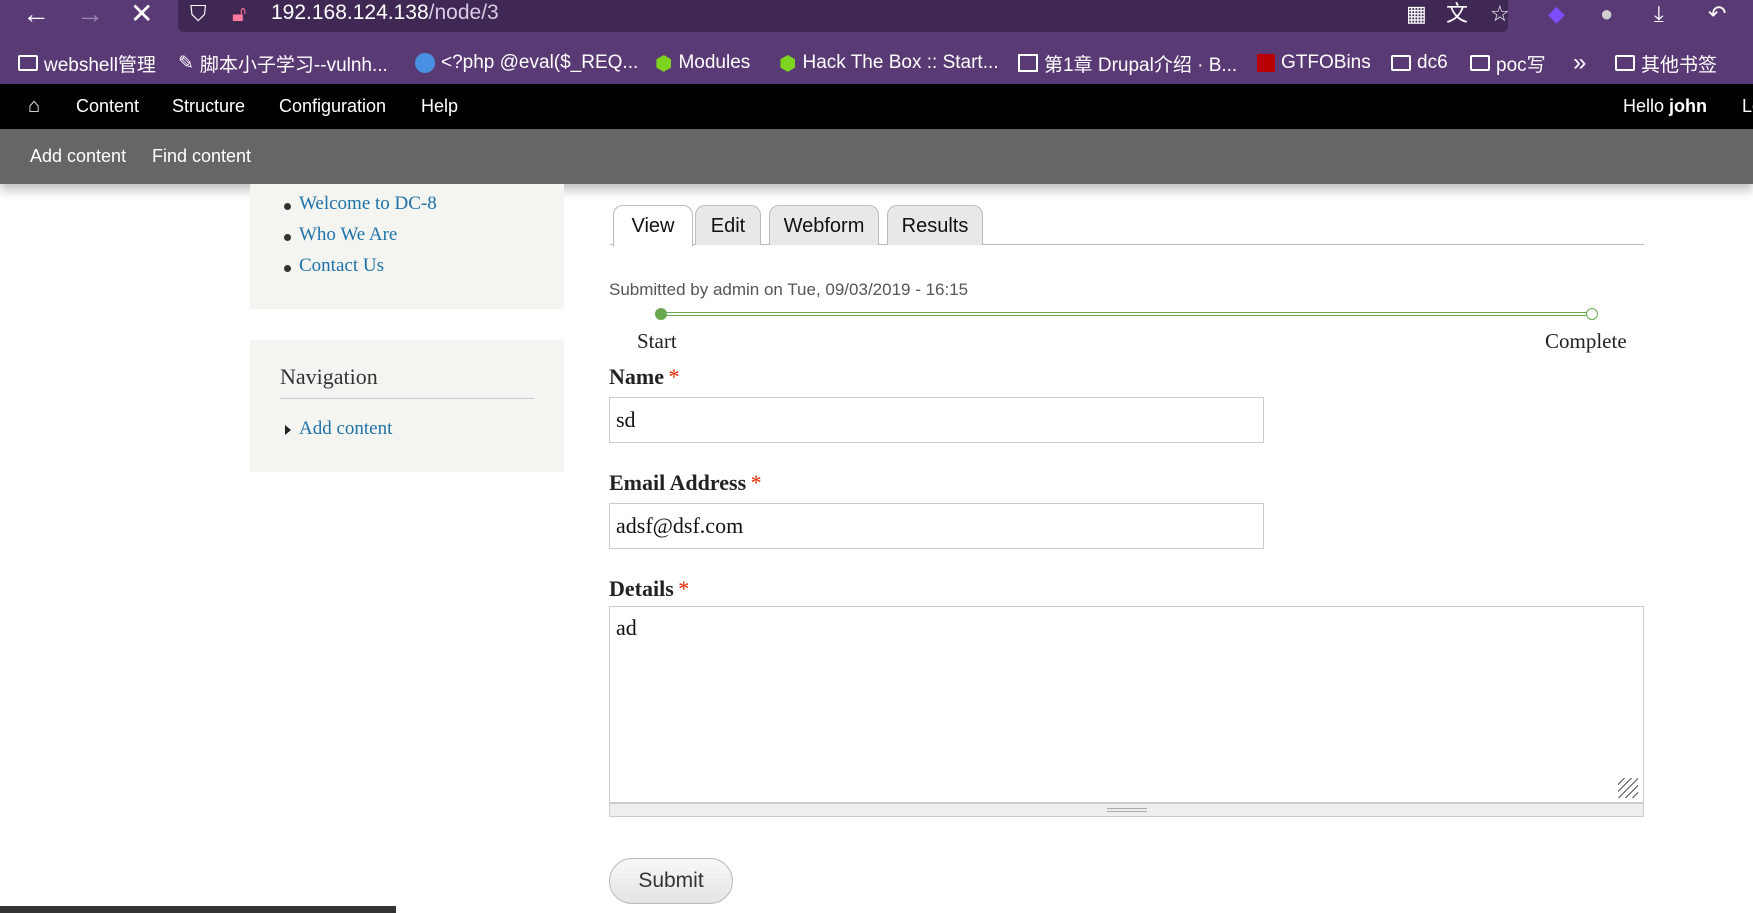  I want to click on username: john, so click(1688, 106).